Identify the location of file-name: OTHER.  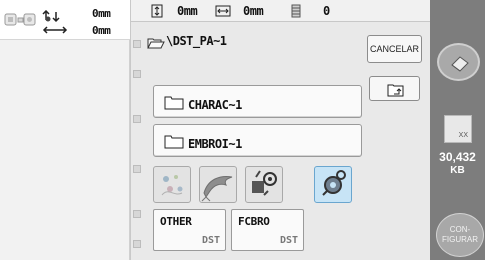
(176, 221).